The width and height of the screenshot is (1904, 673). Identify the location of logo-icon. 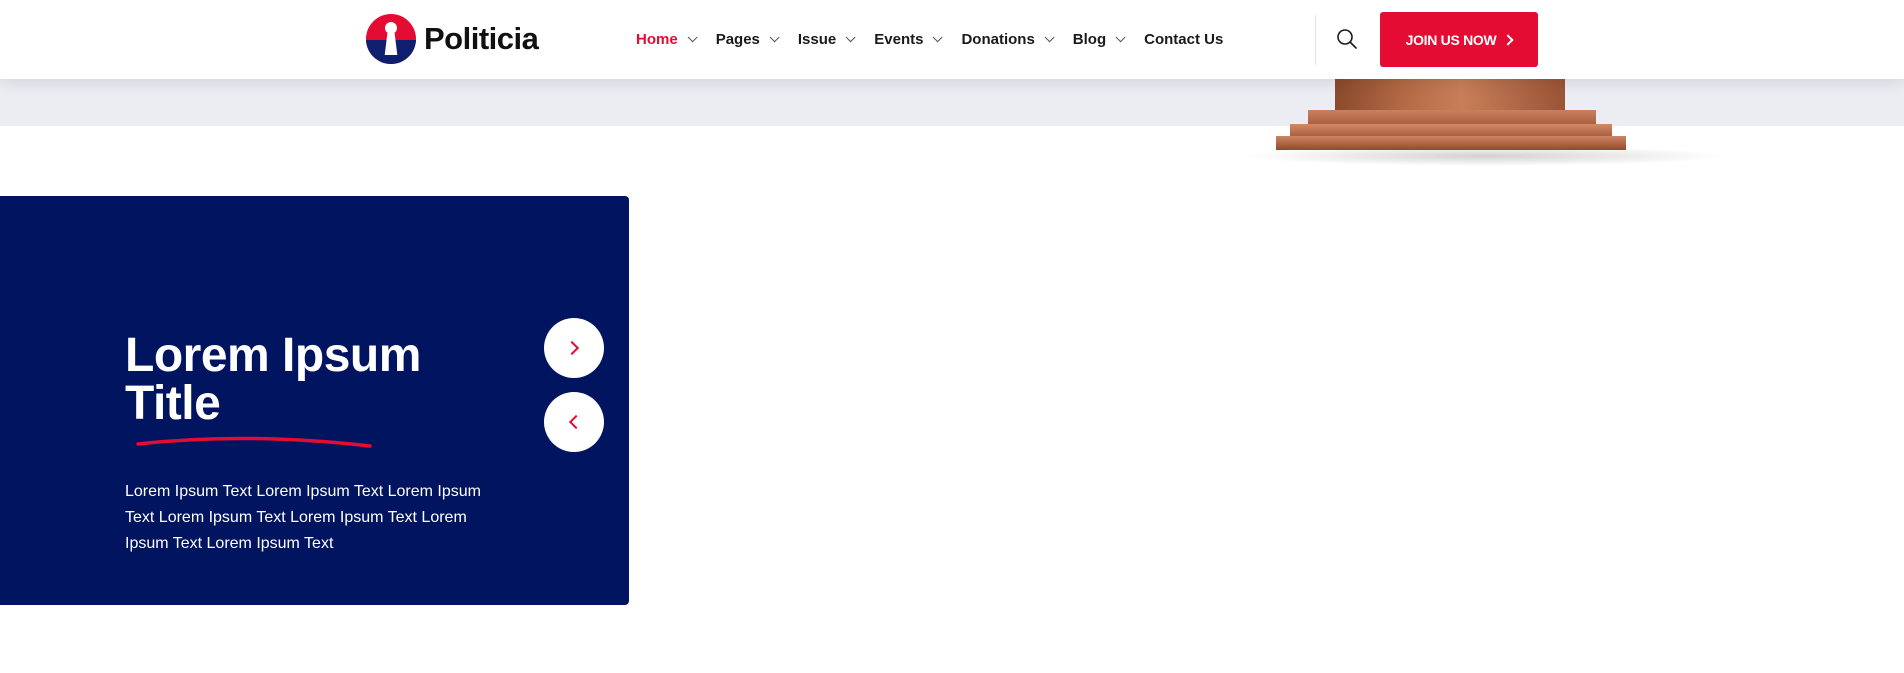
(391, 39).